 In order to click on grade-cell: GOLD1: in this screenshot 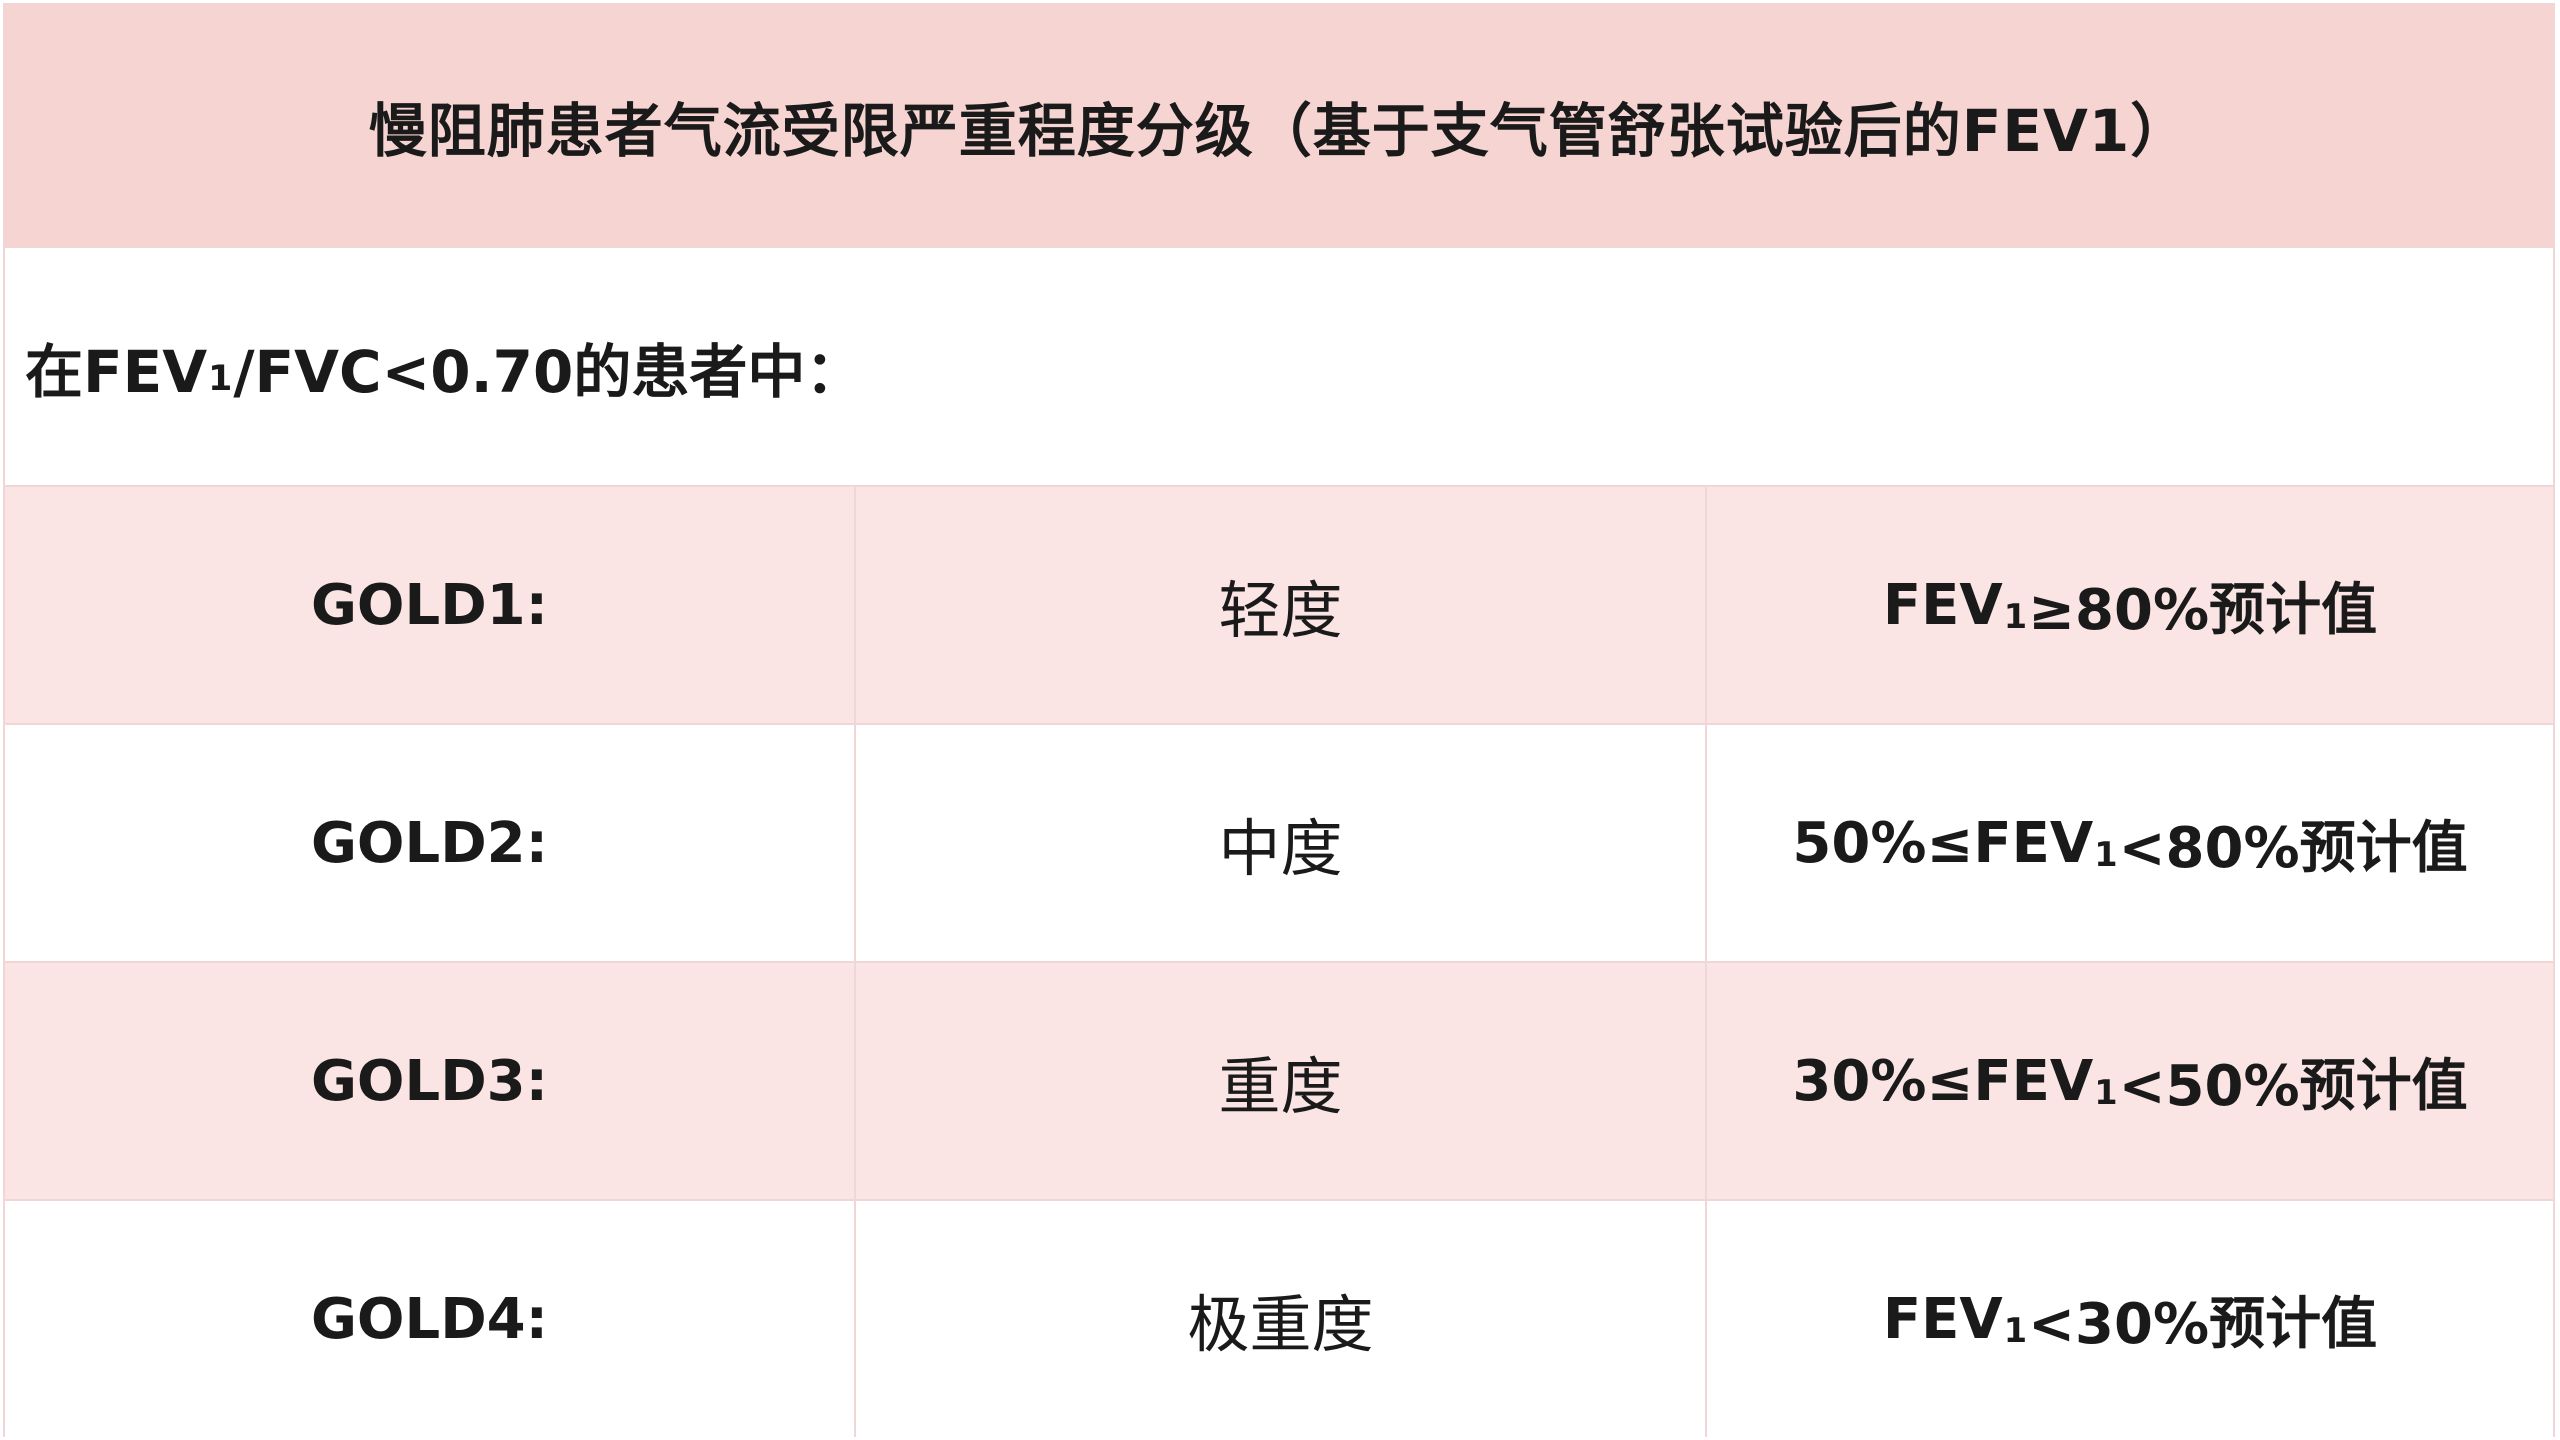, I will do `click(430, 605)`.